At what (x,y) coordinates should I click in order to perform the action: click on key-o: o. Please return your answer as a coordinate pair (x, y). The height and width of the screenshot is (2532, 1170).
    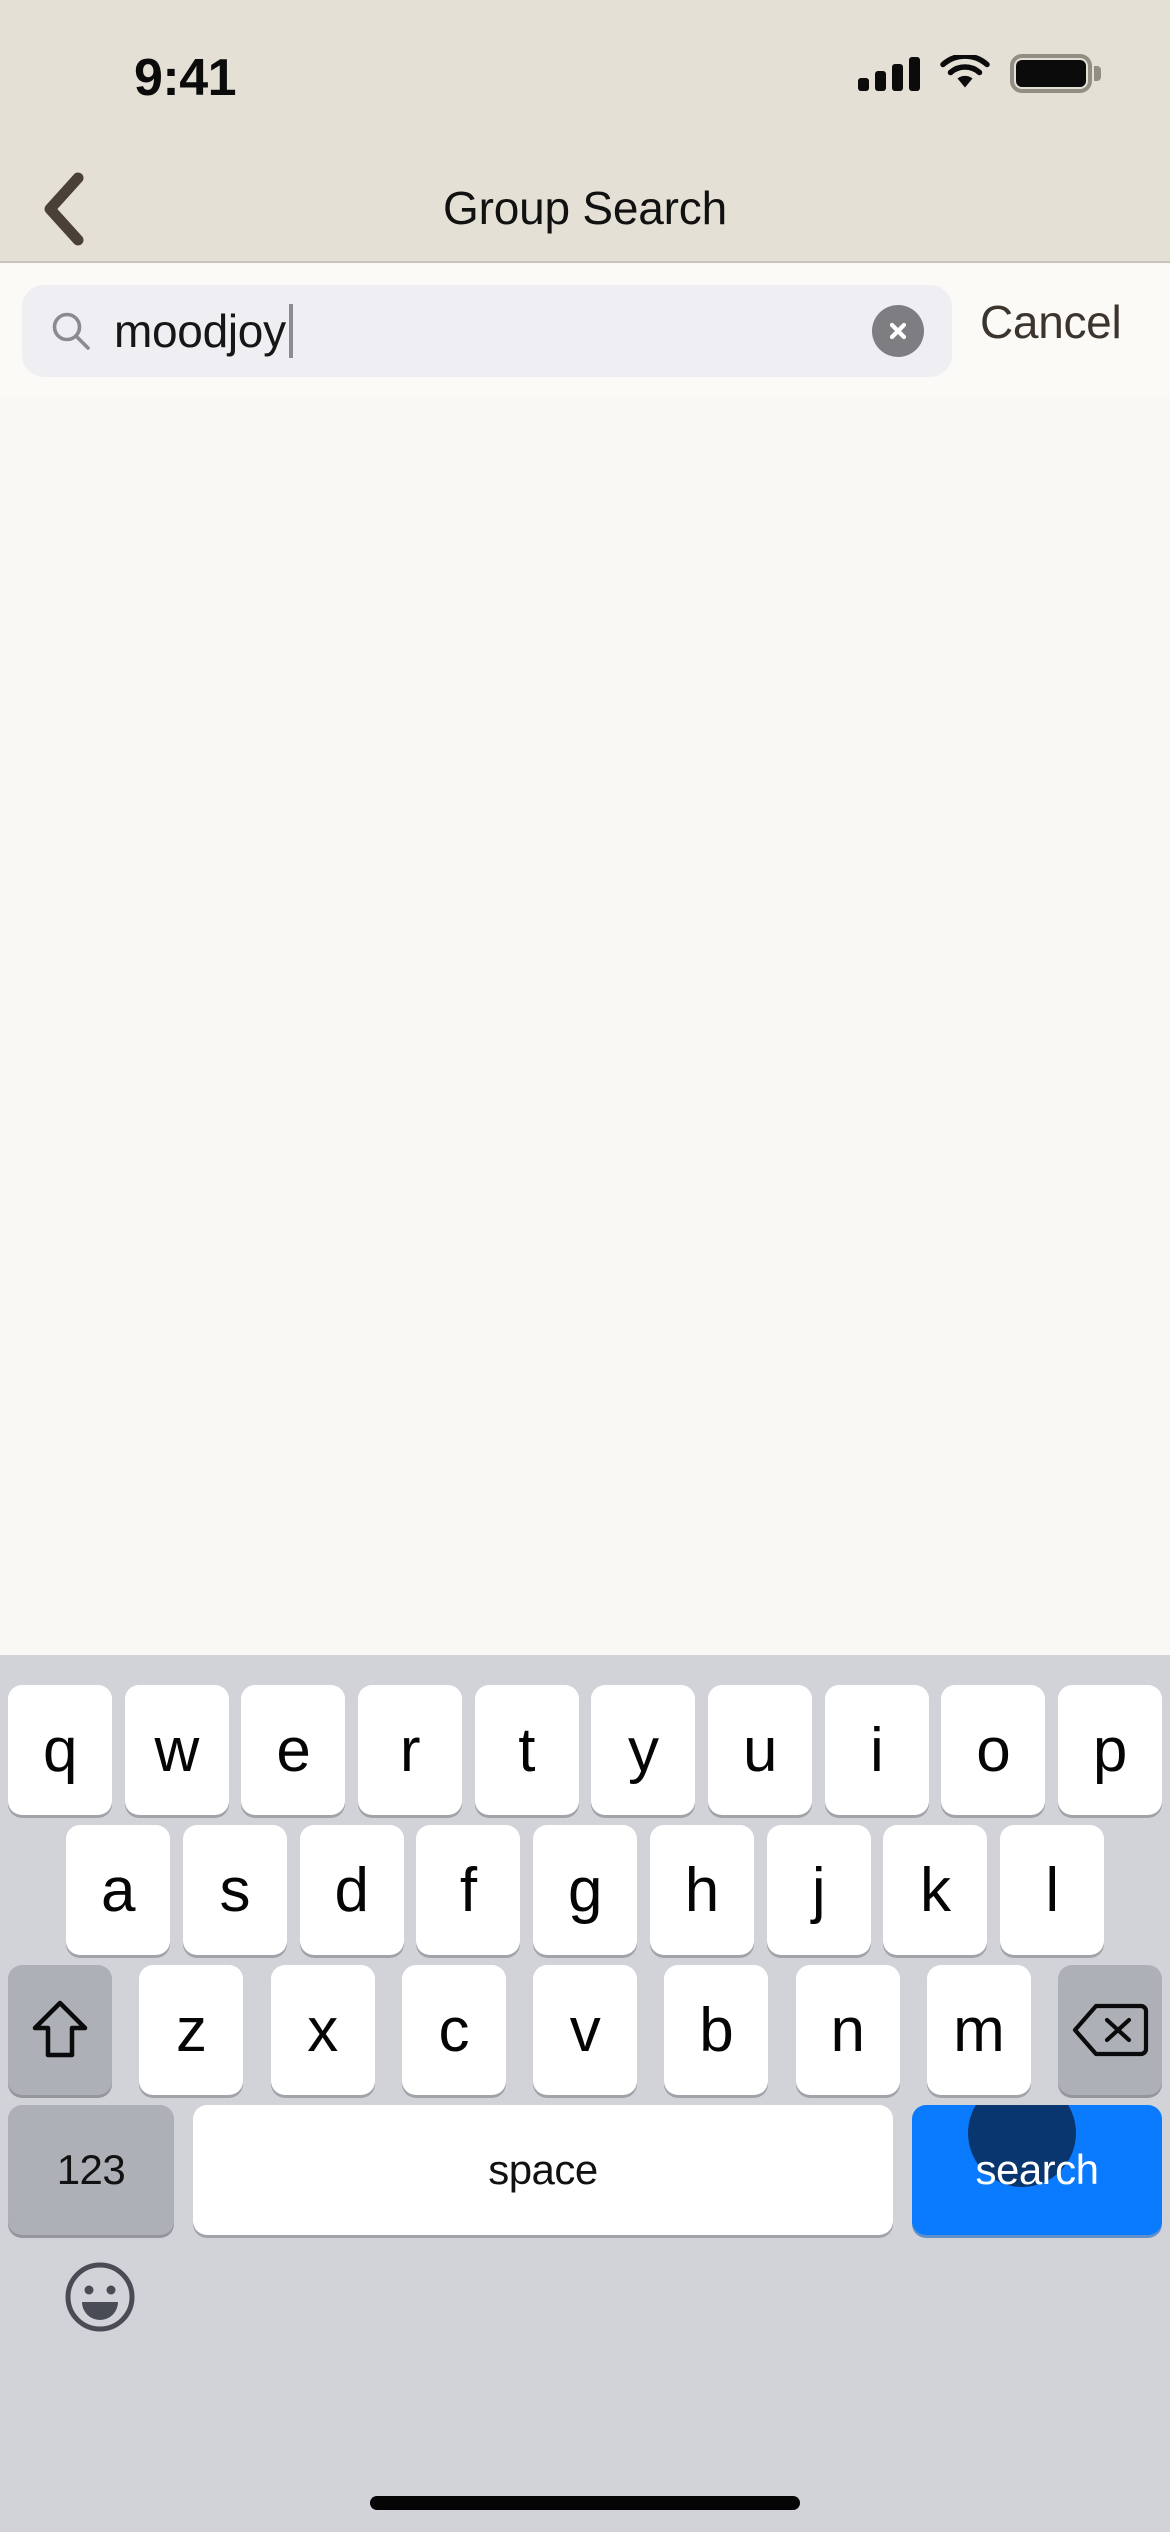
    Looking at the image, I should click on (993, 1750).